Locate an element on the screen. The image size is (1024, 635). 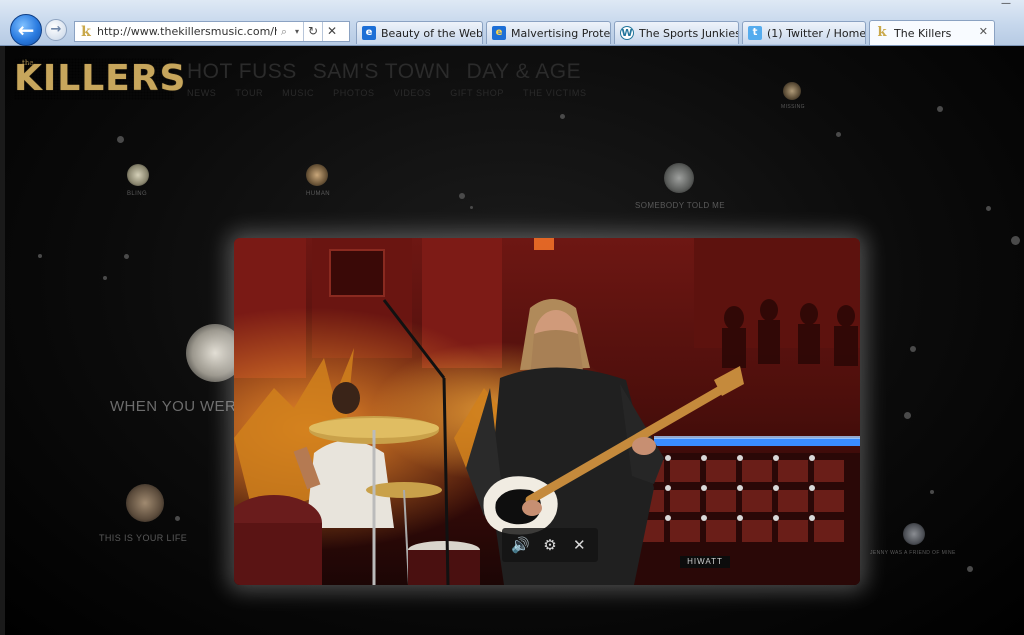
video-controls: 🔊 ⚙ ✕ is located at coordinates (550, 545).